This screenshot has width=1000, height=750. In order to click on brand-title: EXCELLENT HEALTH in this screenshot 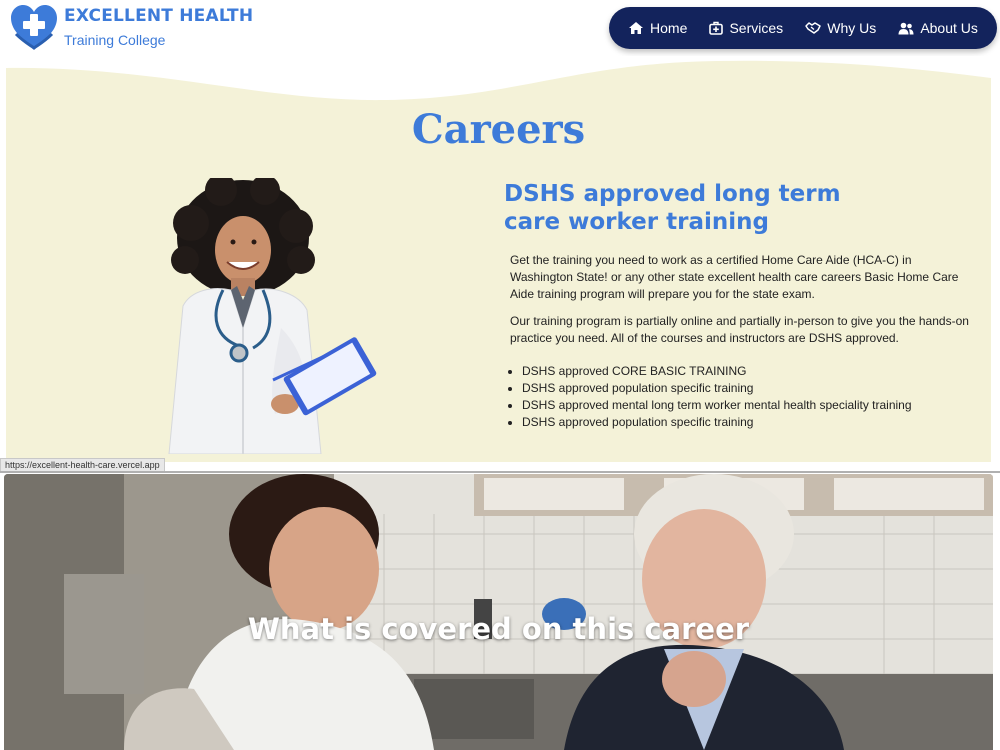, I will do `click(159, 15)`.